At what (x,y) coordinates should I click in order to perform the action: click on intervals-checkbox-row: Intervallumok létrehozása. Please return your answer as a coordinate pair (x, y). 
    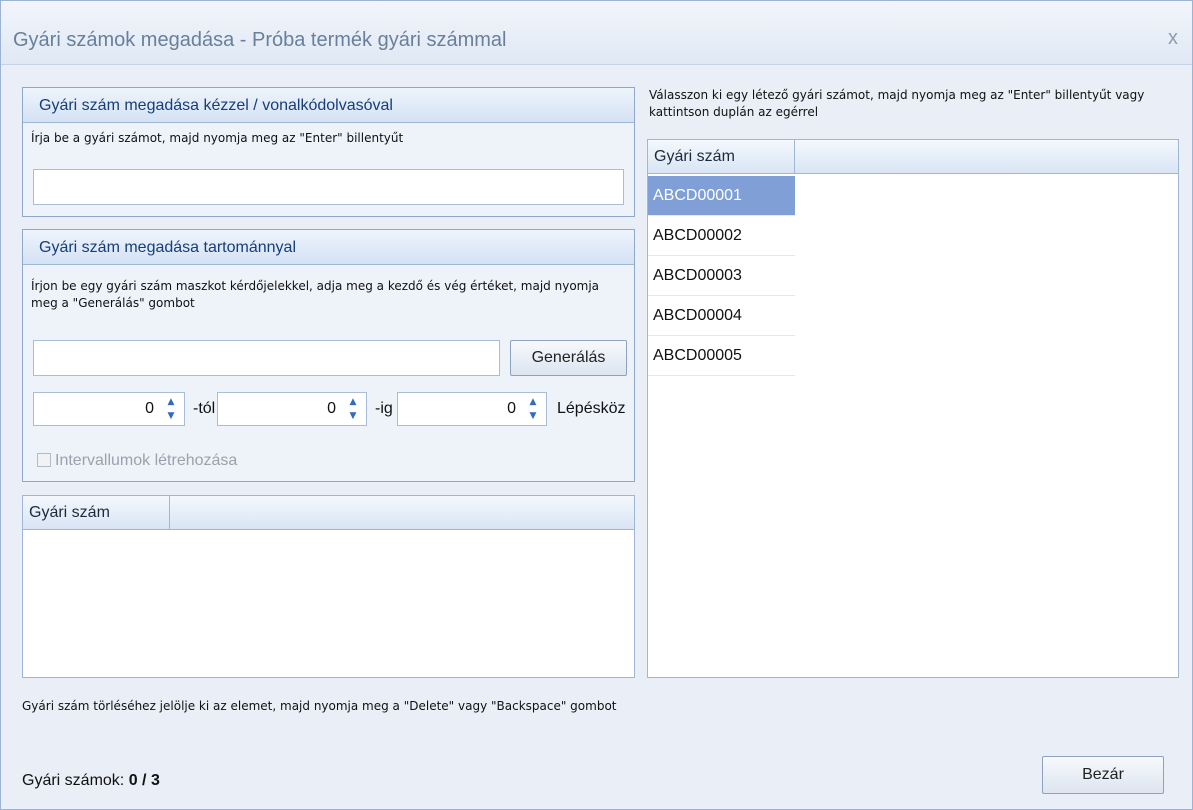
    Looking at the image, I should click on (137, 461).